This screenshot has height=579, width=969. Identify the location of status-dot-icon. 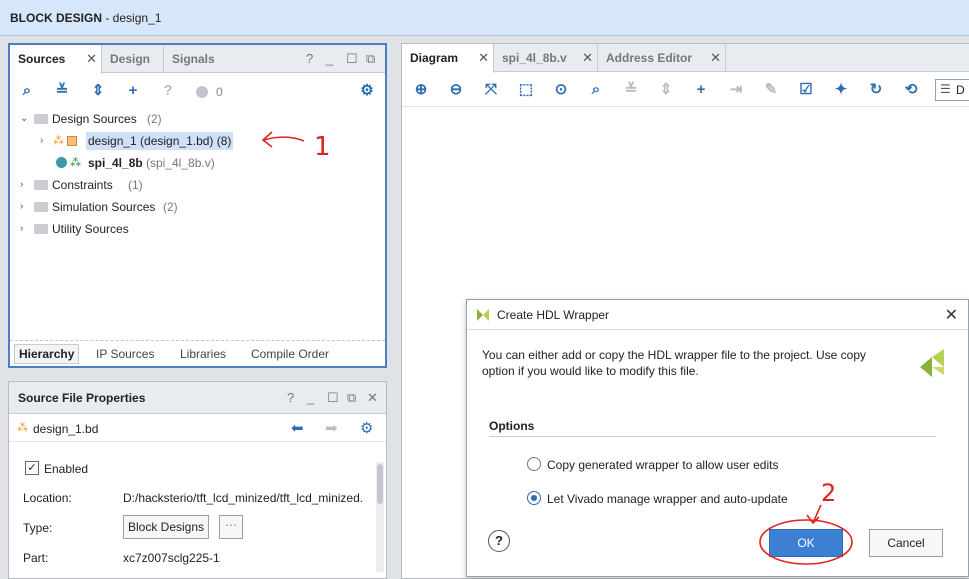
(202, 92).